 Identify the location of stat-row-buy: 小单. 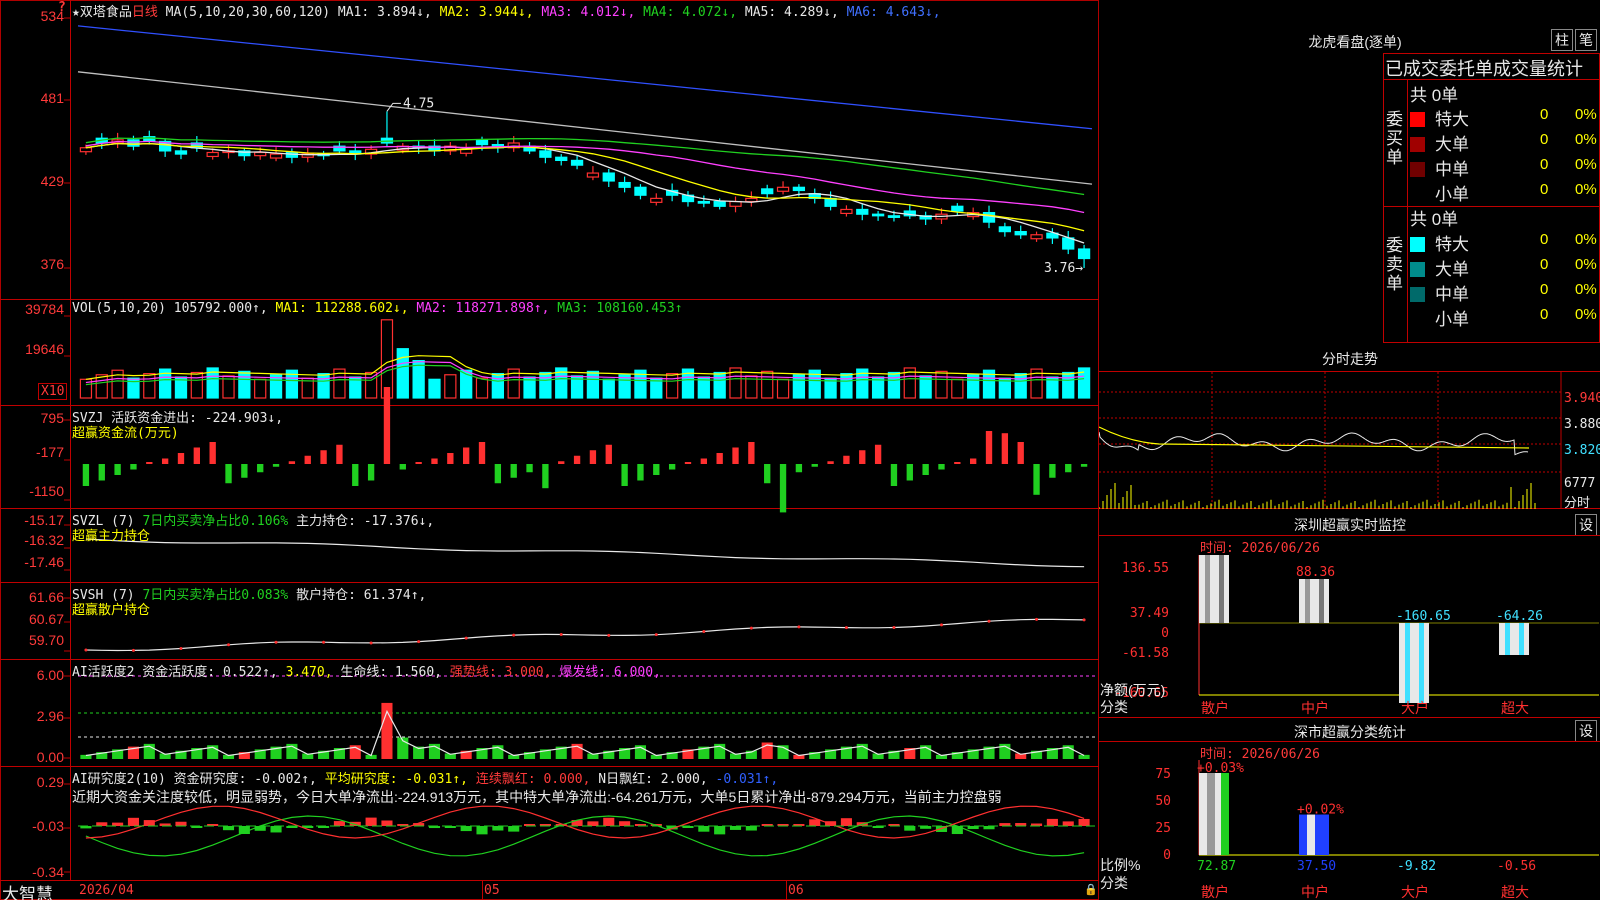
(1439, 192).